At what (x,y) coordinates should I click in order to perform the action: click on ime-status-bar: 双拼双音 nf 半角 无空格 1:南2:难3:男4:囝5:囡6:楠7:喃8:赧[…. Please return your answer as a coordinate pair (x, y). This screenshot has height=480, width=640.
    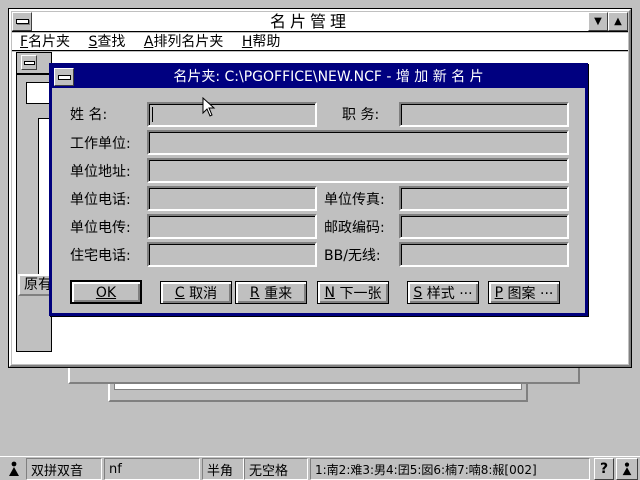
    Looking at the image, I should click on (320, 468).